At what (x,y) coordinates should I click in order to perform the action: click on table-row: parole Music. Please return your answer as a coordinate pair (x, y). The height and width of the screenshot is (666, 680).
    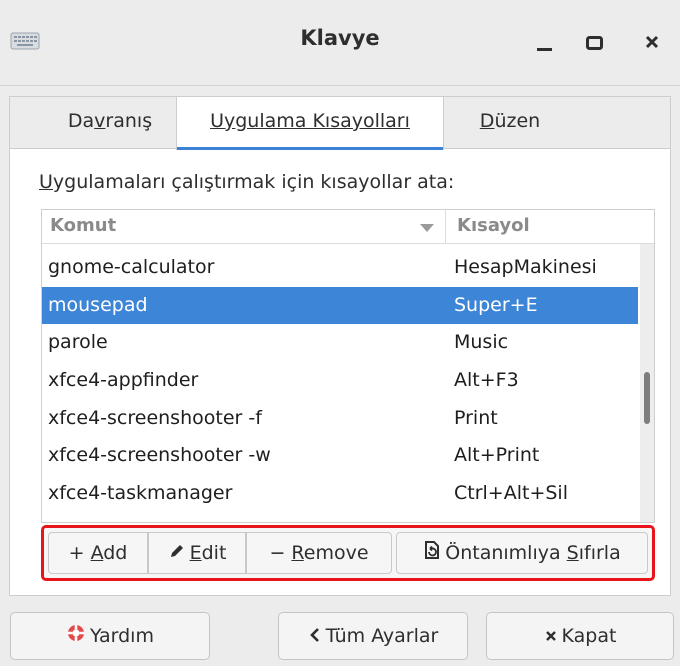
    Looking at the image, I should click on (340, 343).